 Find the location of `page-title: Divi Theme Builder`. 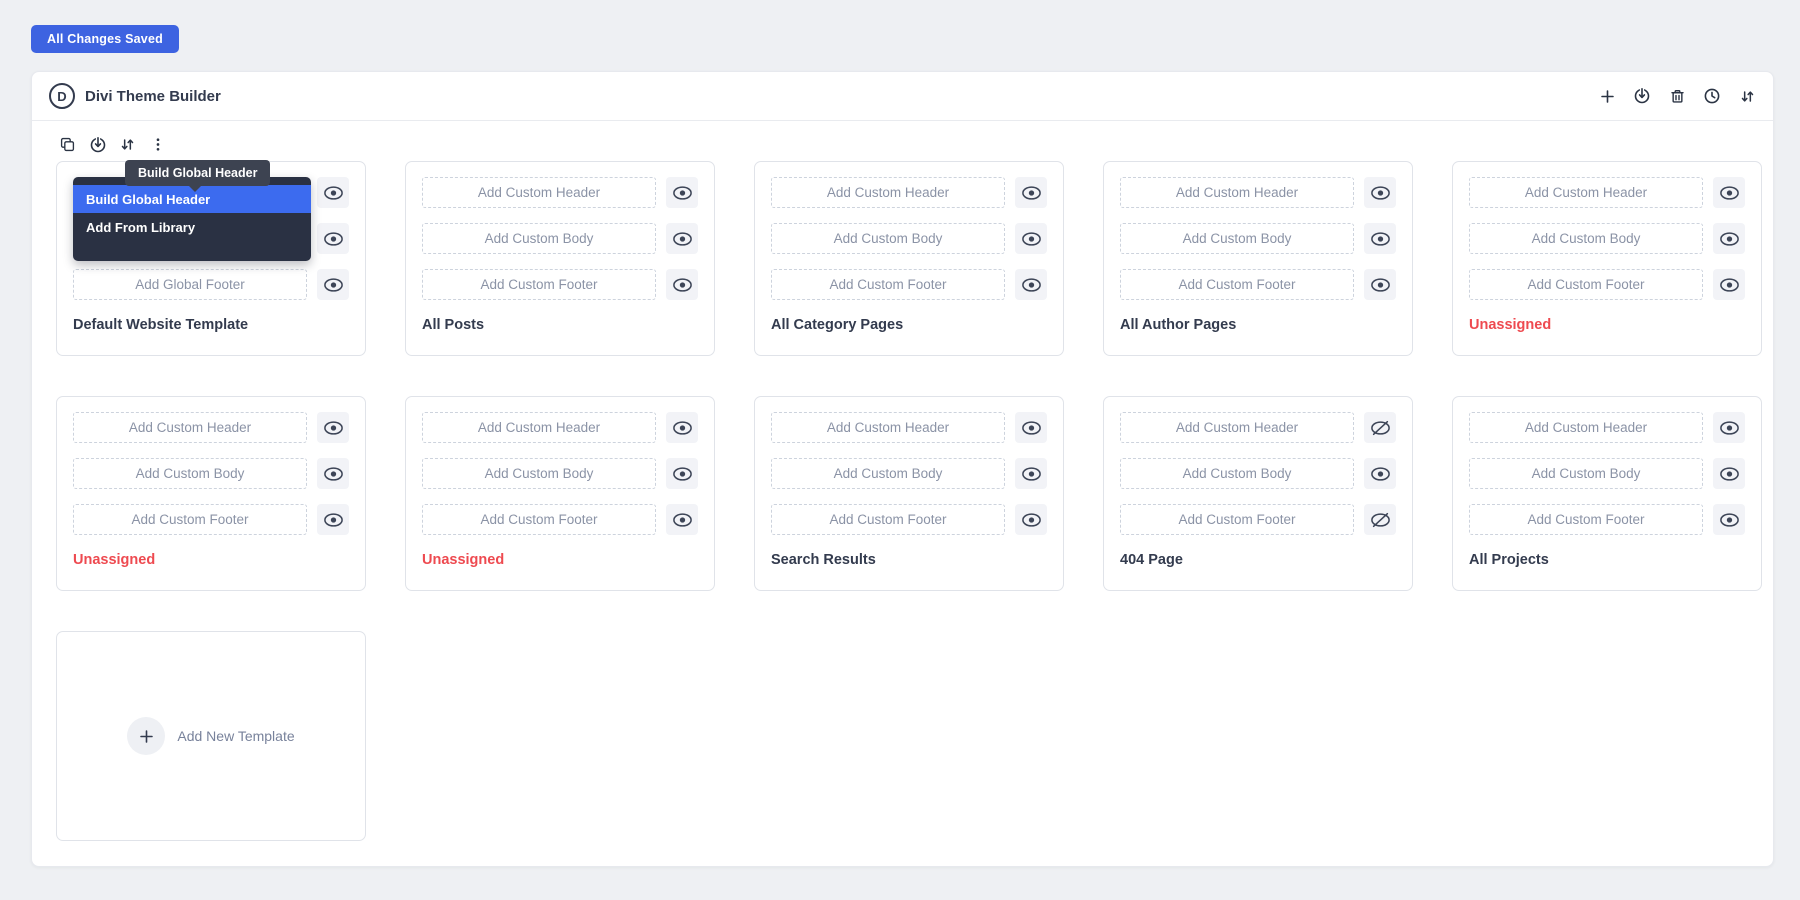

page-title: Divi Theme Builder is located at coordinates (153, 96).